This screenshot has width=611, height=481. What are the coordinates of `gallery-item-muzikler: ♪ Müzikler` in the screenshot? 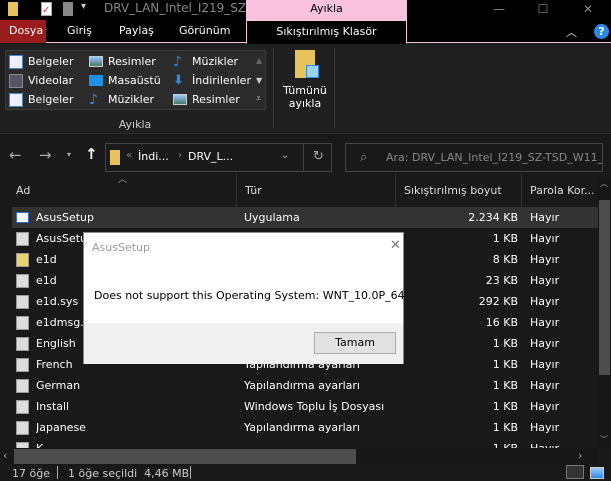 It's located at (218, 61).